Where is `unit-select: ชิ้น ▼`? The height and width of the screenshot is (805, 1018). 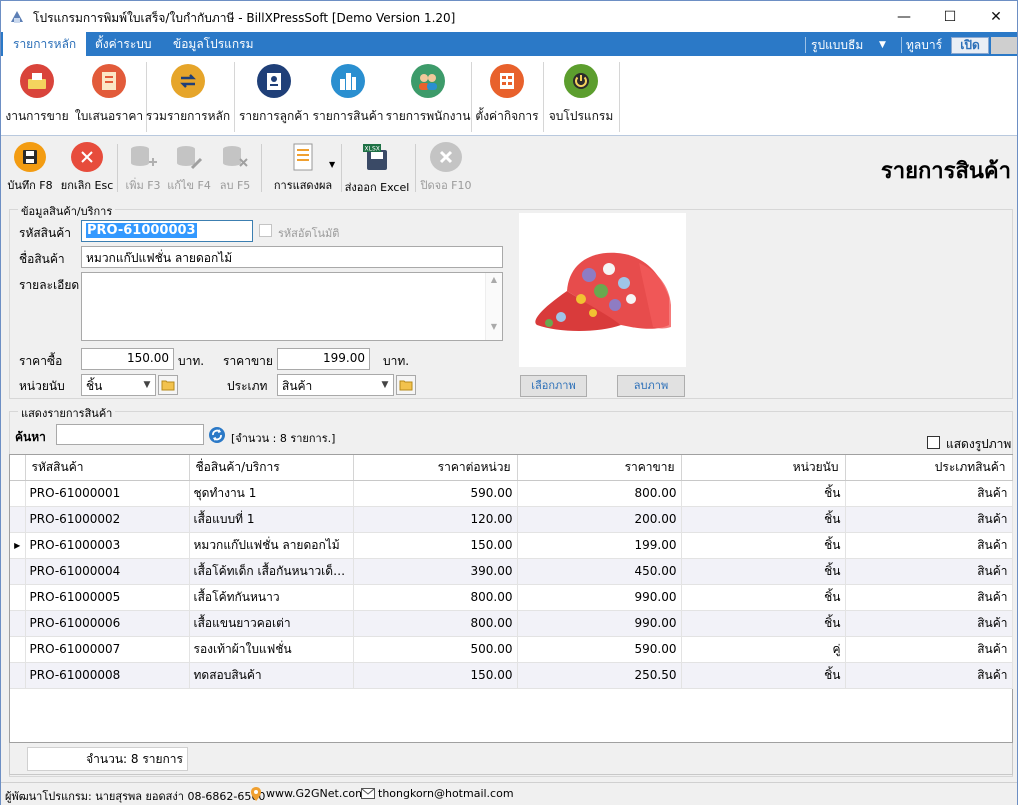 unit-select: ชิ้น ▼ is located at coordinates (118, 385).